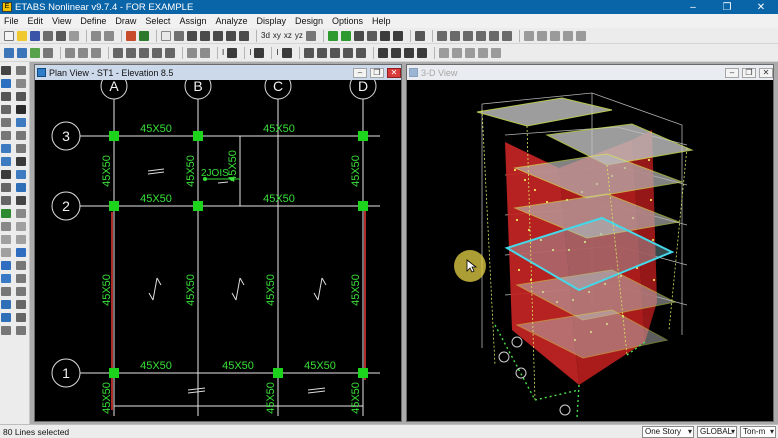  What do you see at coordinates (334, 52) in the screenshot?
I see `divide-lines-icon` at bounding box center [334, 52].